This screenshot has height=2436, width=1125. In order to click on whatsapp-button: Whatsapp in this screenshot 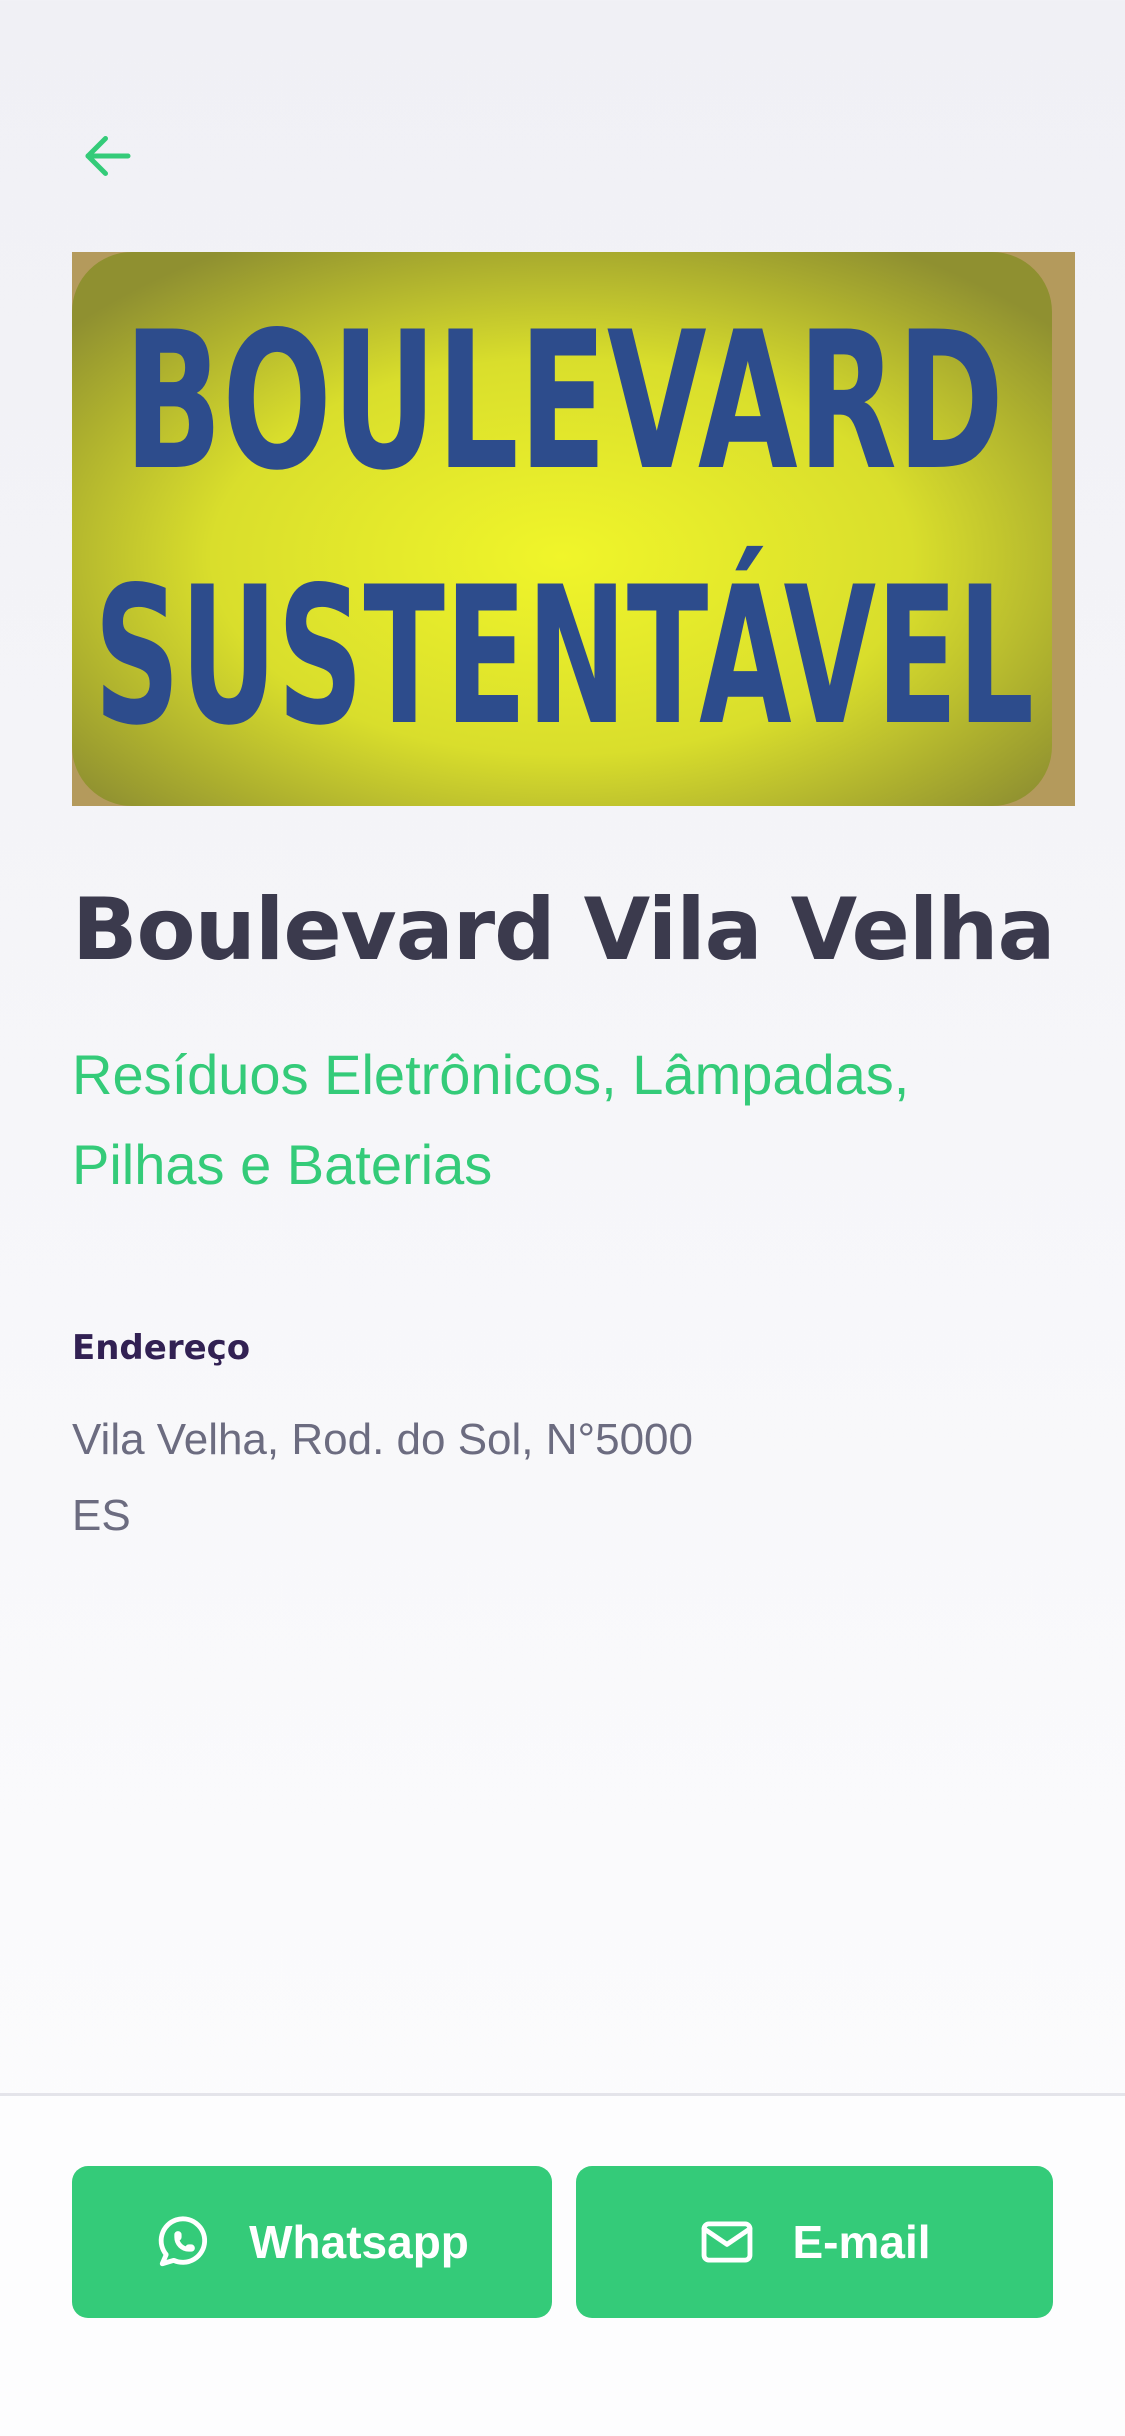, I will do `click(312, 2242)`.